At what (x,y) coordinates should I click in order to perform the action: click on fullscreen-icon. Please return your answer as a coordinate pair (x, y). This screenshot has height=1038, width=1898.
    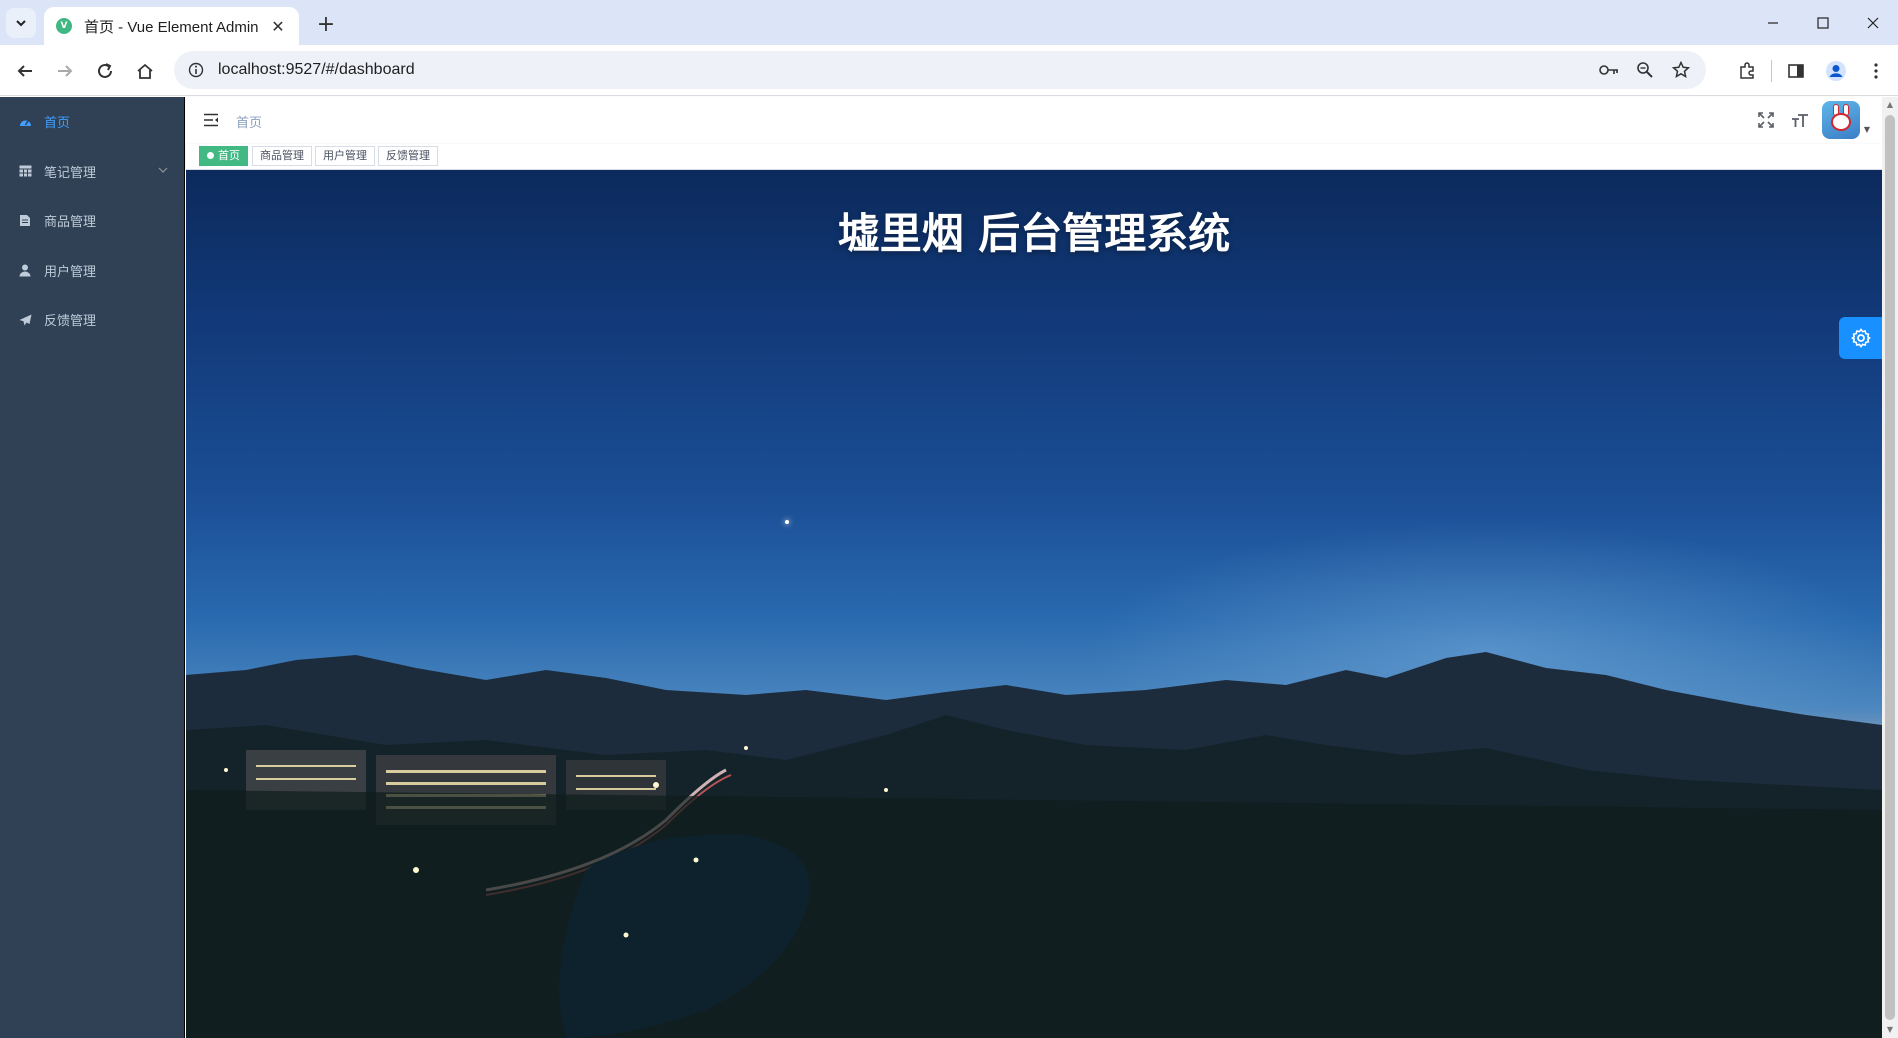
    Looking at the image, I should click on (1766, 120).